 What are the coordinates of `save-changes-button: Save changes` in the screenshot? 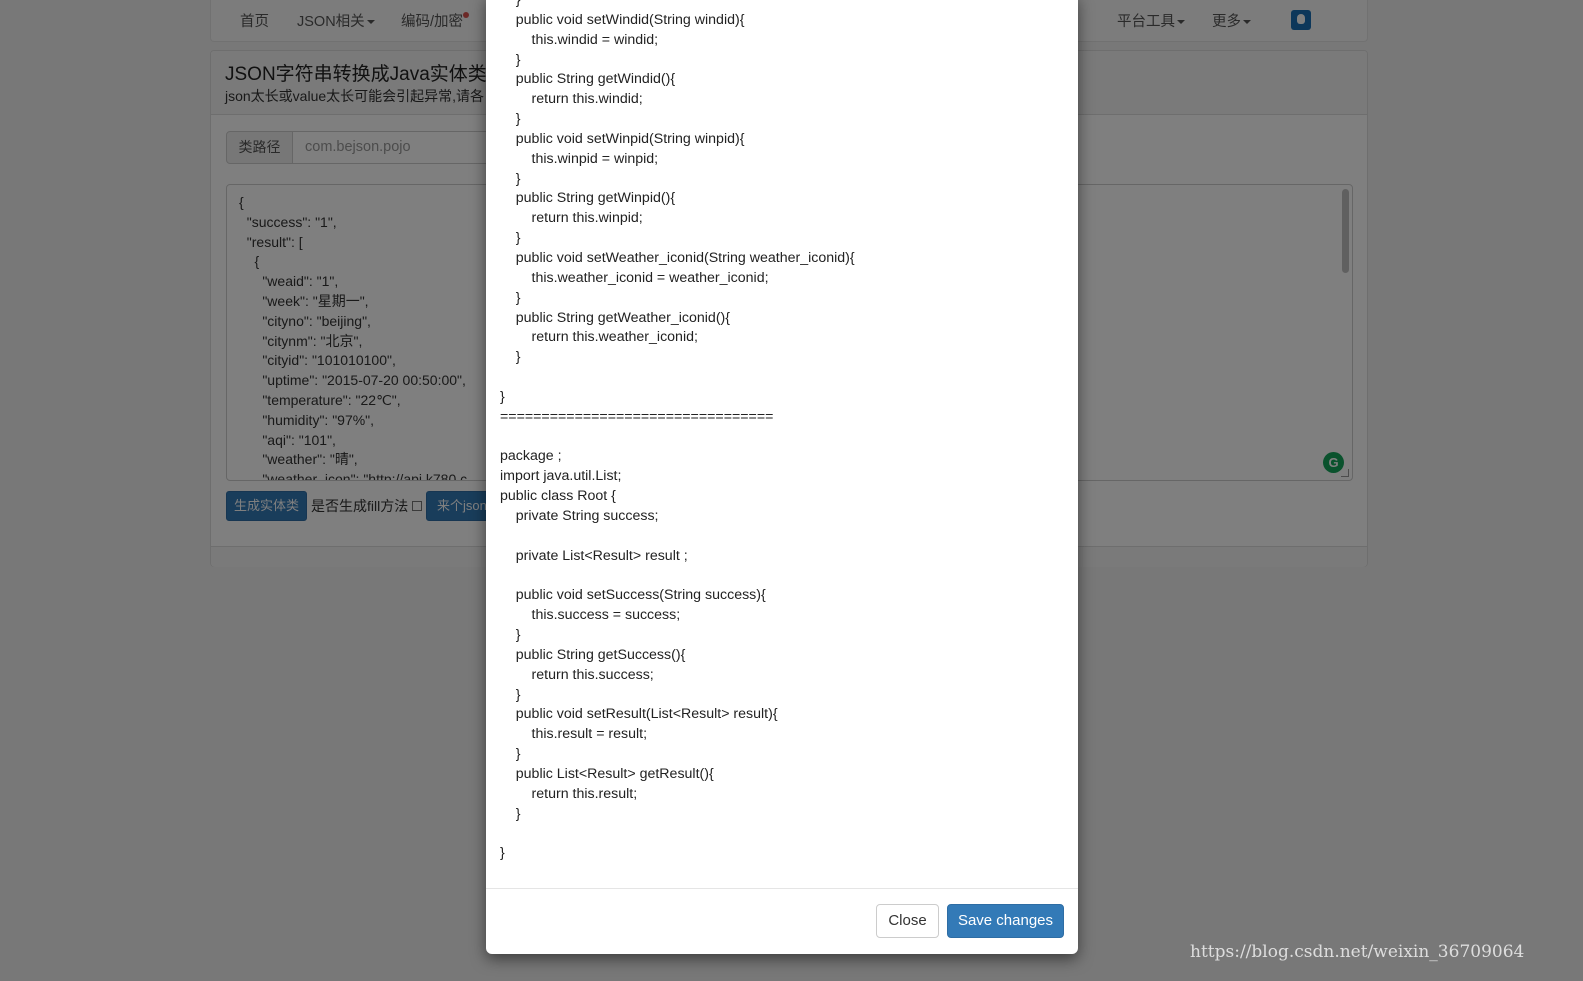 It's located at (1005, 921).